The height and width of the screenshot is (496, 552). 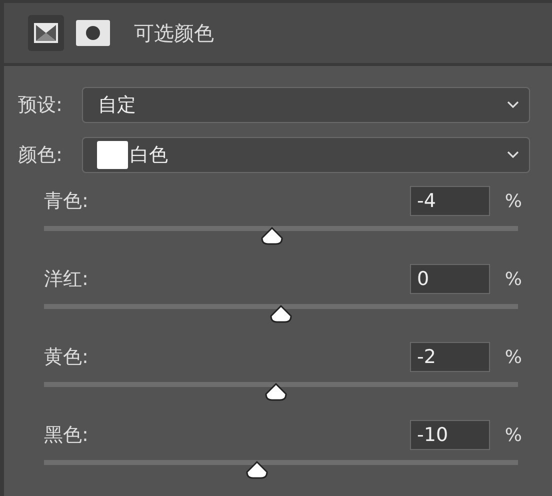 I want to click on value-input: 0, so click(x=450, y=279).